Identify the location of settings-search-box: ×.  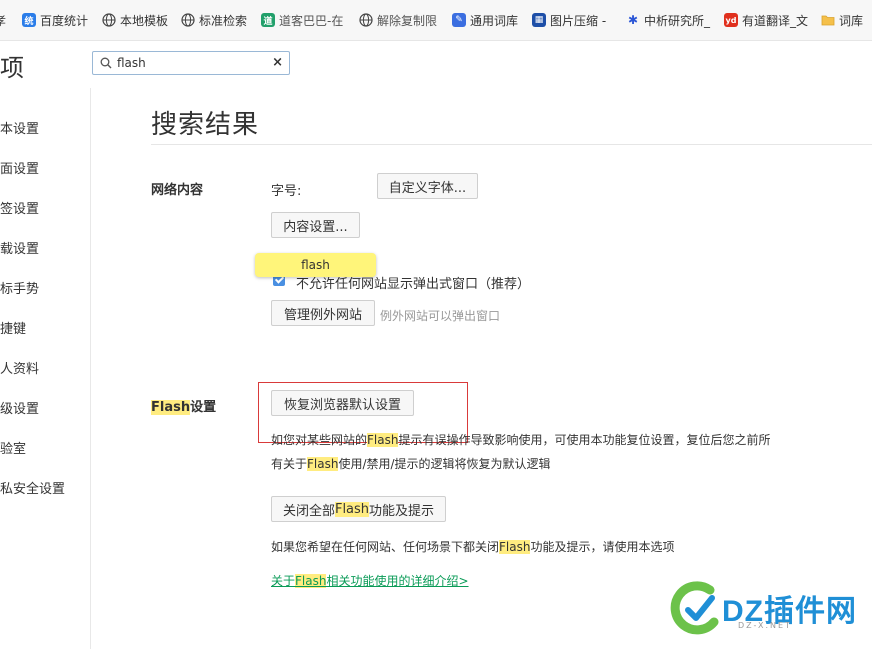
(191, 63).